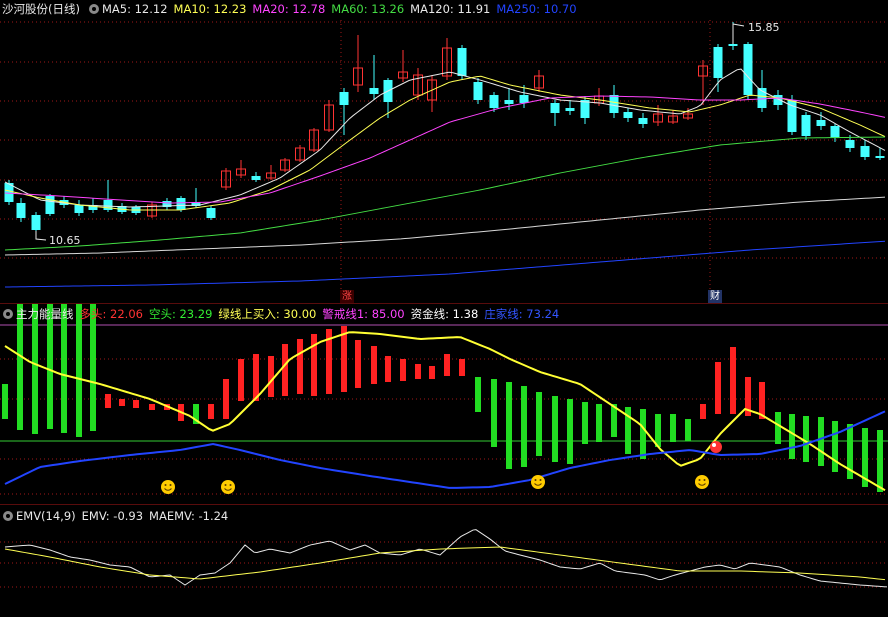 This screenshot has height=617, width=888. What do you see at coordinates (347, 296) in the screenshot?
I see `event-marker-up: 涨` at bounding box center [347, 296].